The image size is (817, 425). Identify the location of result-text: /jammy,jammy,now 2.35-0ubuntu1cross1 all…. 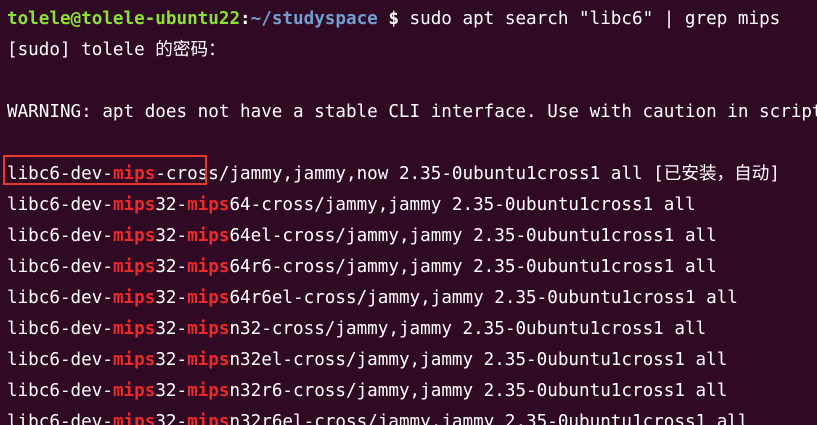
(499, 174).